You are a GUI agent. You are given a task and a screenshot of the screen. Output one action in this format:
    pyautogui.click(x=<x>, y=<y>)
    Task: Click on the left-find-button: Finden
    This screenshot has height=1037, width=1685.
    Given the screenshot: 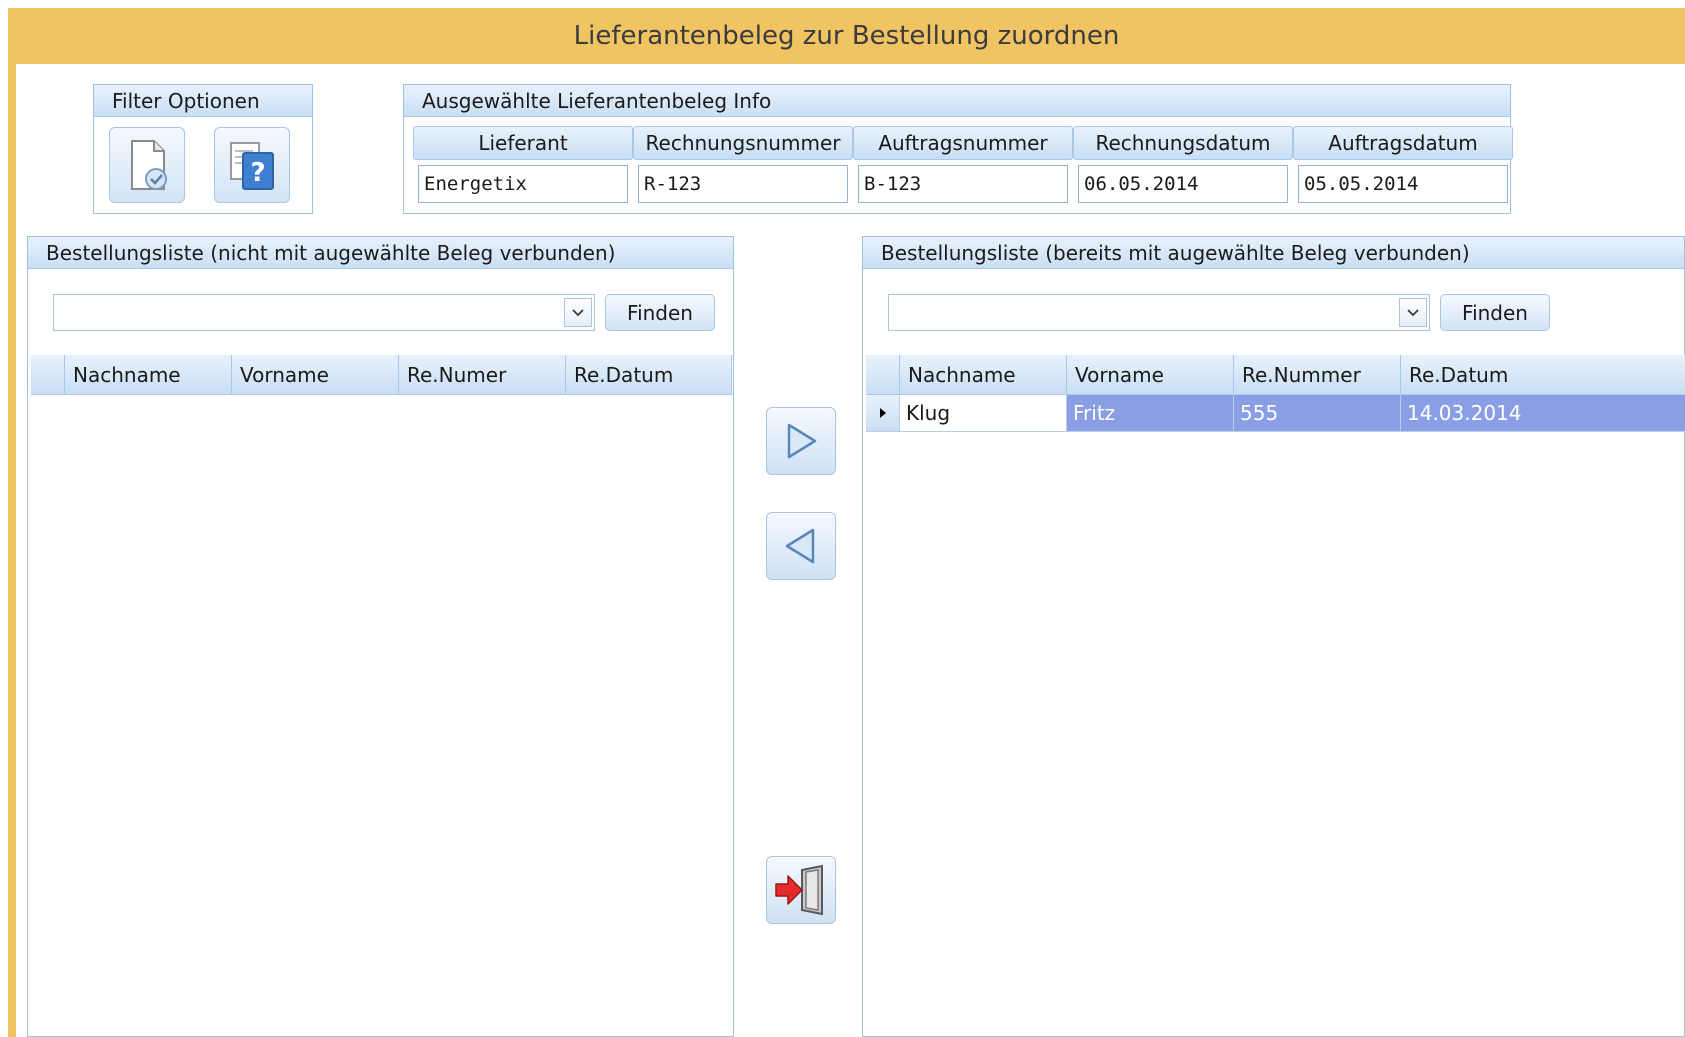 What is the action you would take?
    pyautogui.click(x=660, y=312)
    